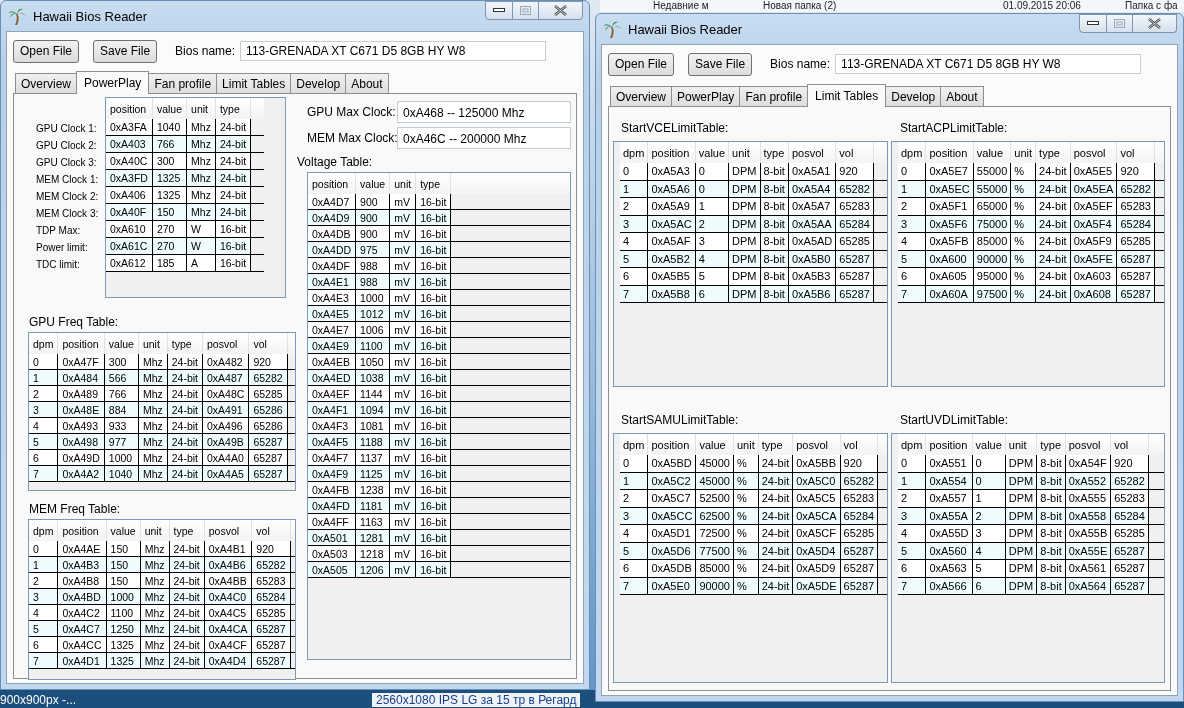  I want to click on text-field: 0xA468 -- 125000 Mhz, so click(484, 112).